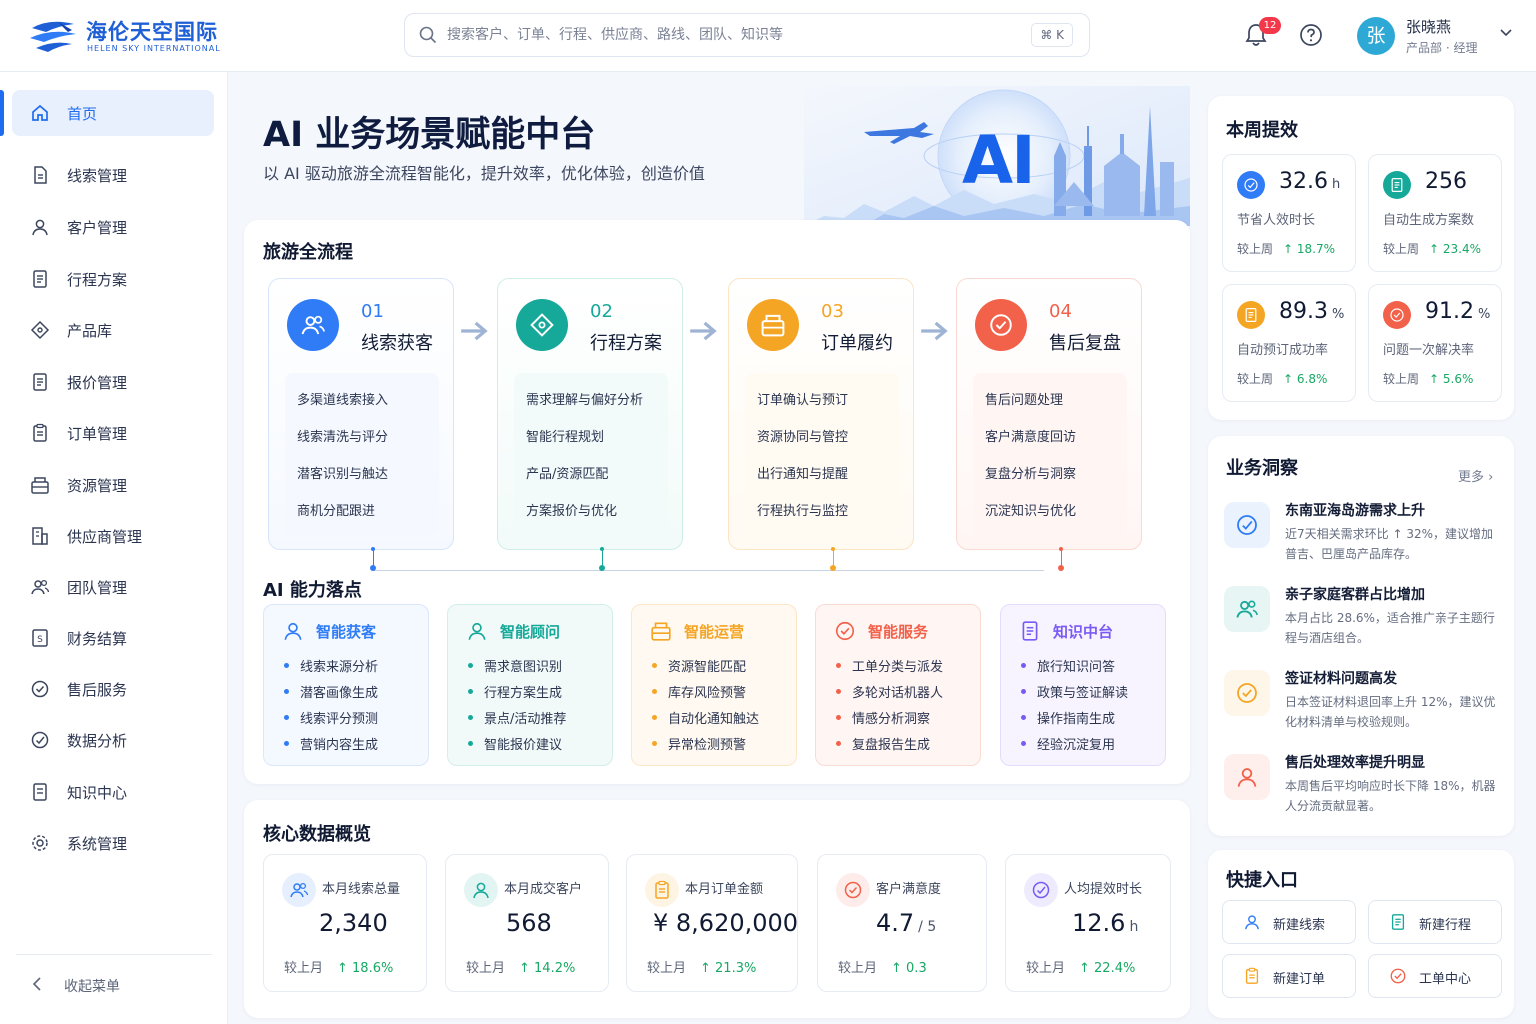  I want to click on sidebar-item-6: 订单管理, so click(113, 433).